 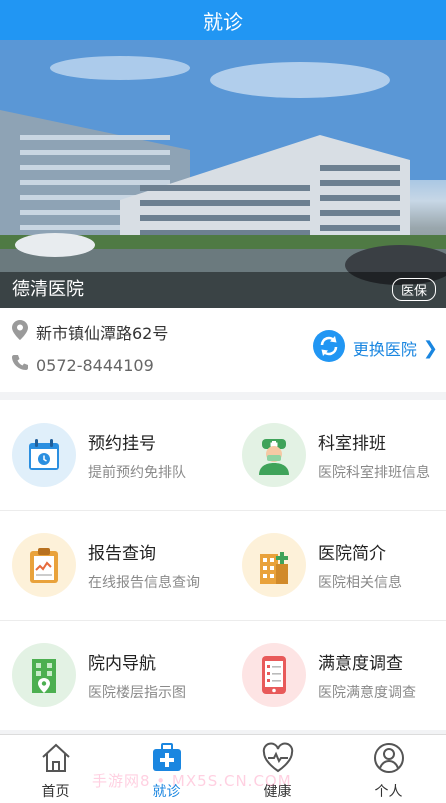 I want to click on service-subtitle: 提前预约免排队, so click(x=137, y=472).